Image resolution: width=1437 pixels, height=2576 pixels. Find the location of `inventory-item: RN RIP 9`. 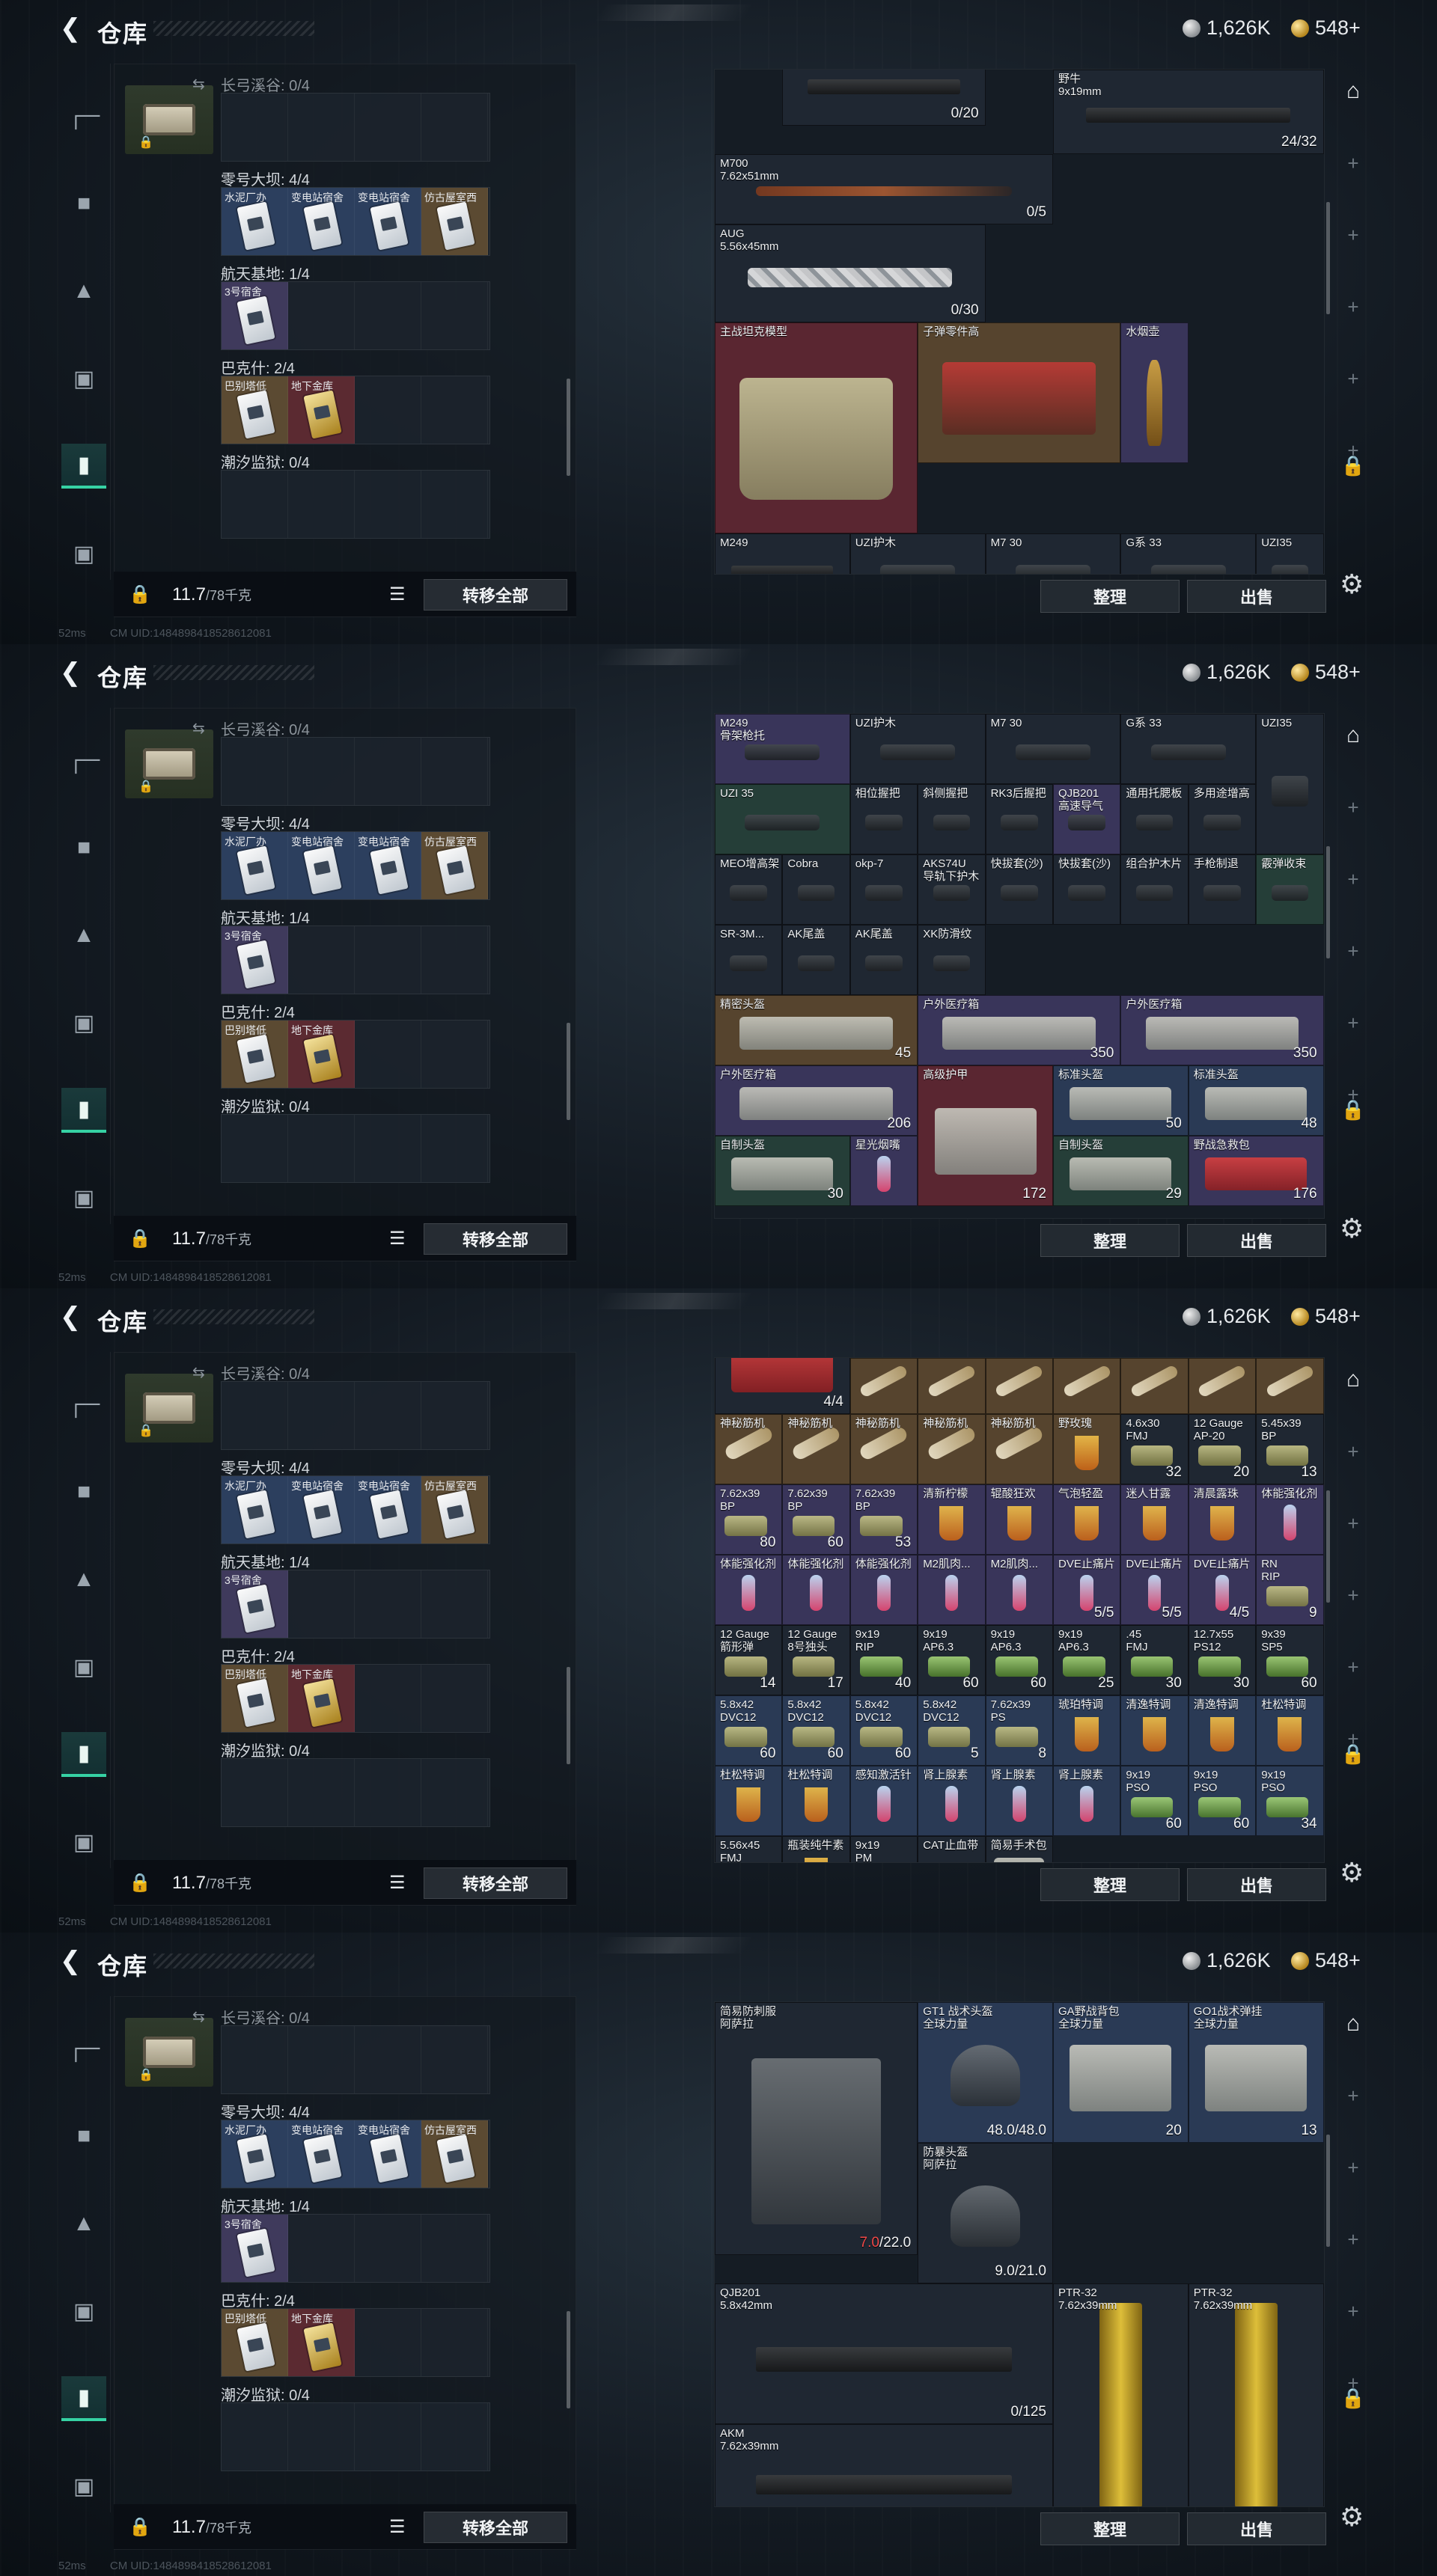

inventory-item: RN RIP 9 is located at coordinates (1290, 1590).